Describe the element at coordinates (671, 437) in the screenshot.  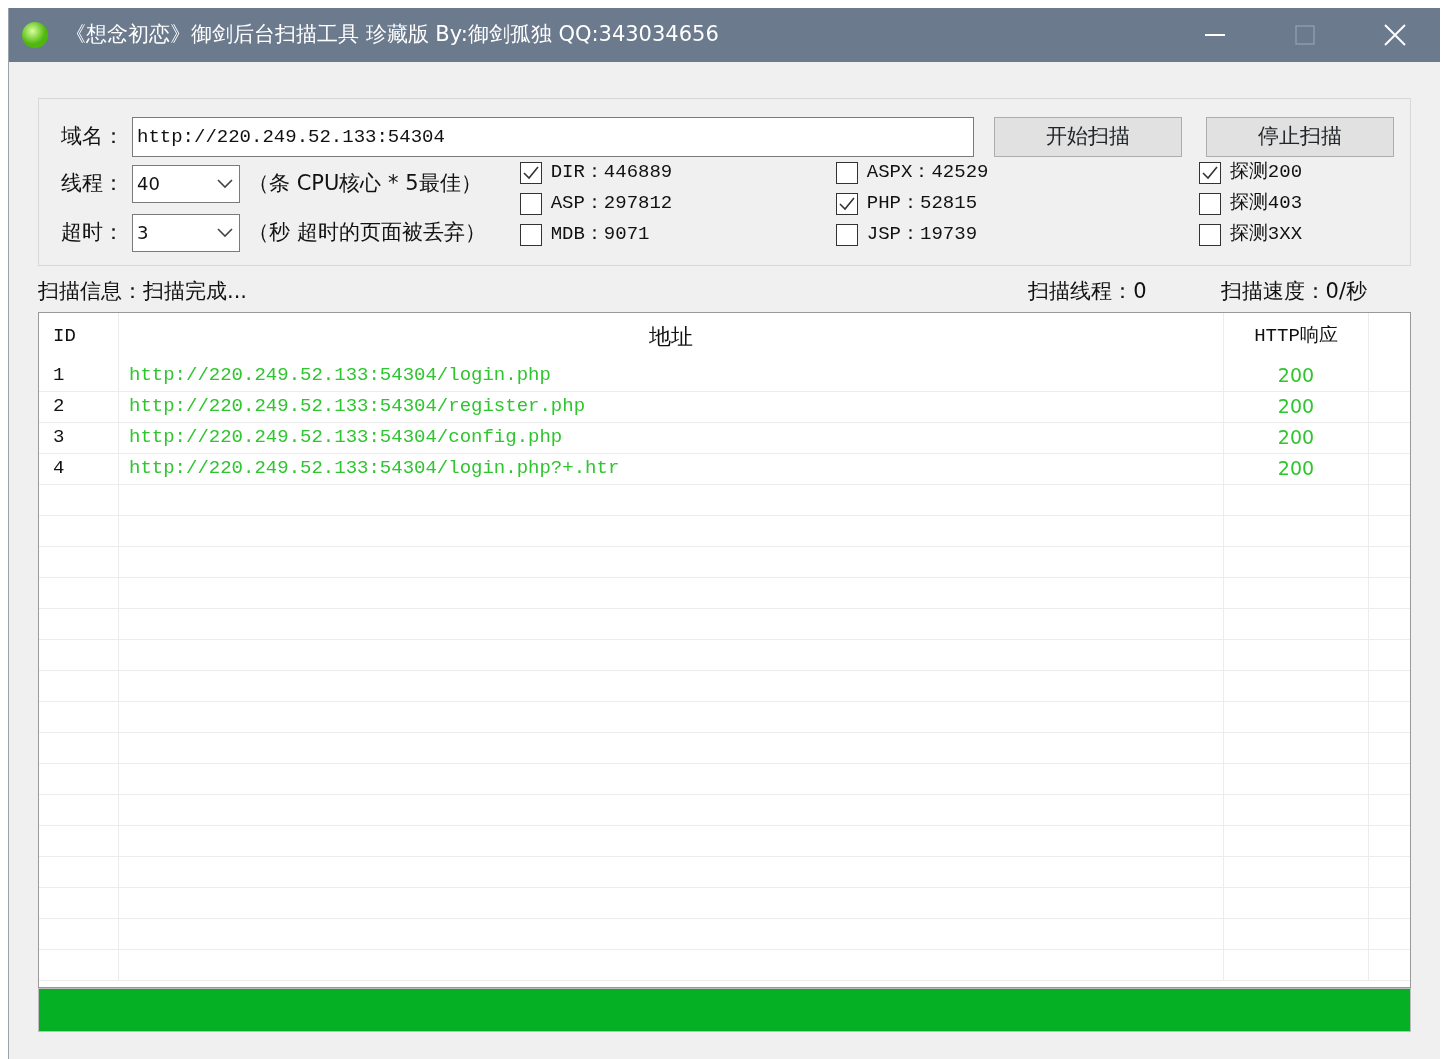
I see `table-cell: http://220.249.52.133:54304/config.php` at that location.